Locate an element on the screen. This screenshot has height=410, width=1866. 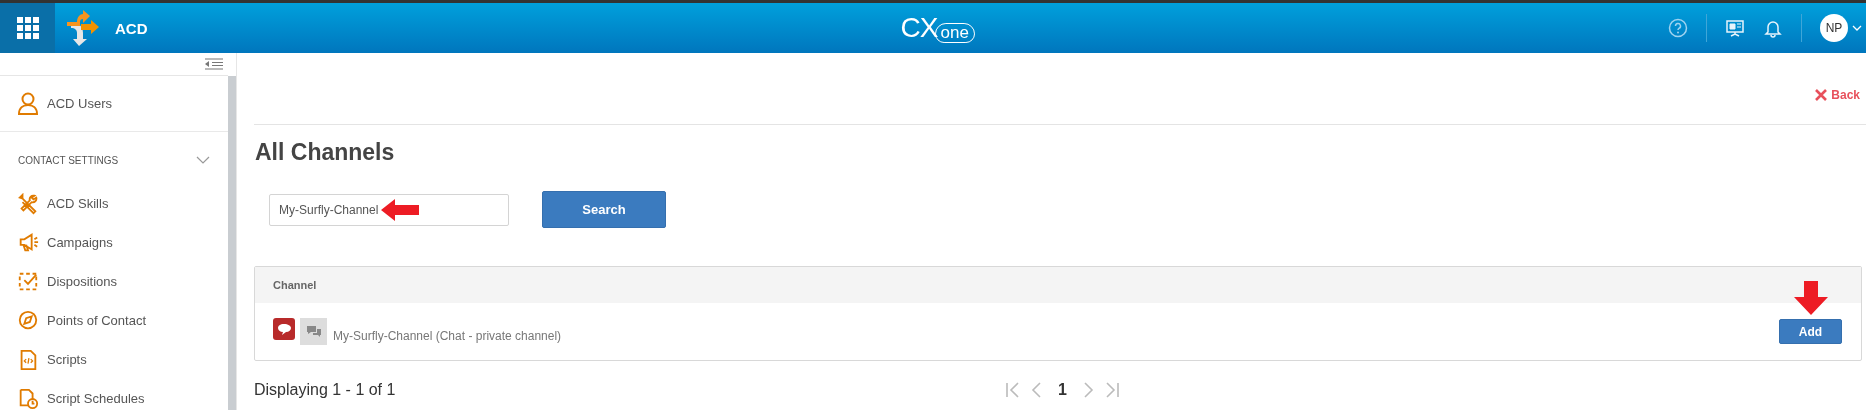
last-page-icon is located at coordinates (1111, 390).